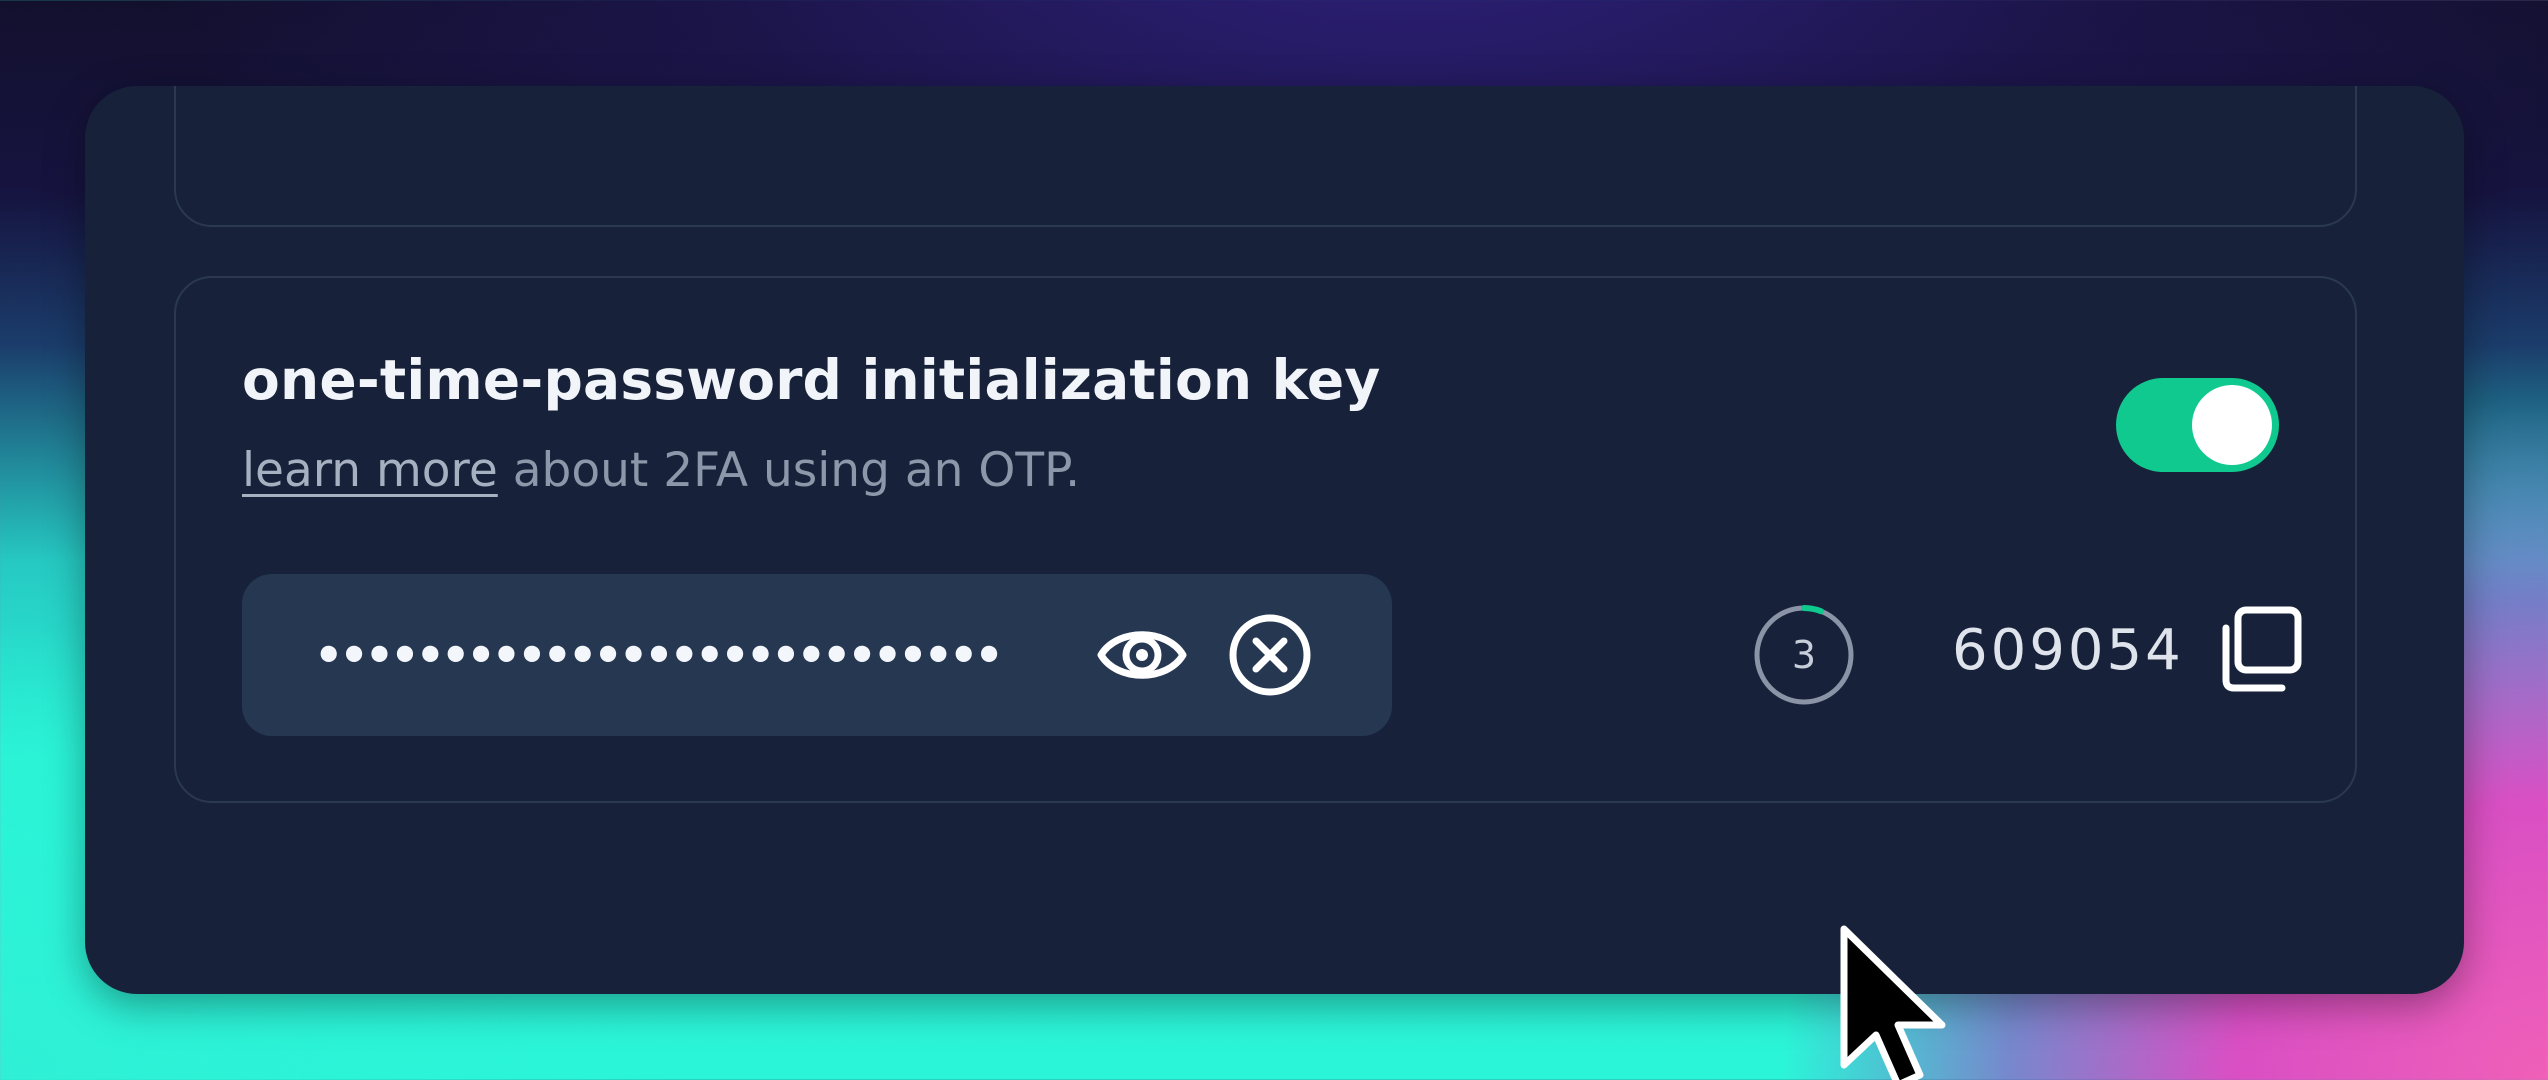  What do you see at coordinates (2261, 649) in the screenshot?
I see `copy-icon` at bounding box center [2261, 649].